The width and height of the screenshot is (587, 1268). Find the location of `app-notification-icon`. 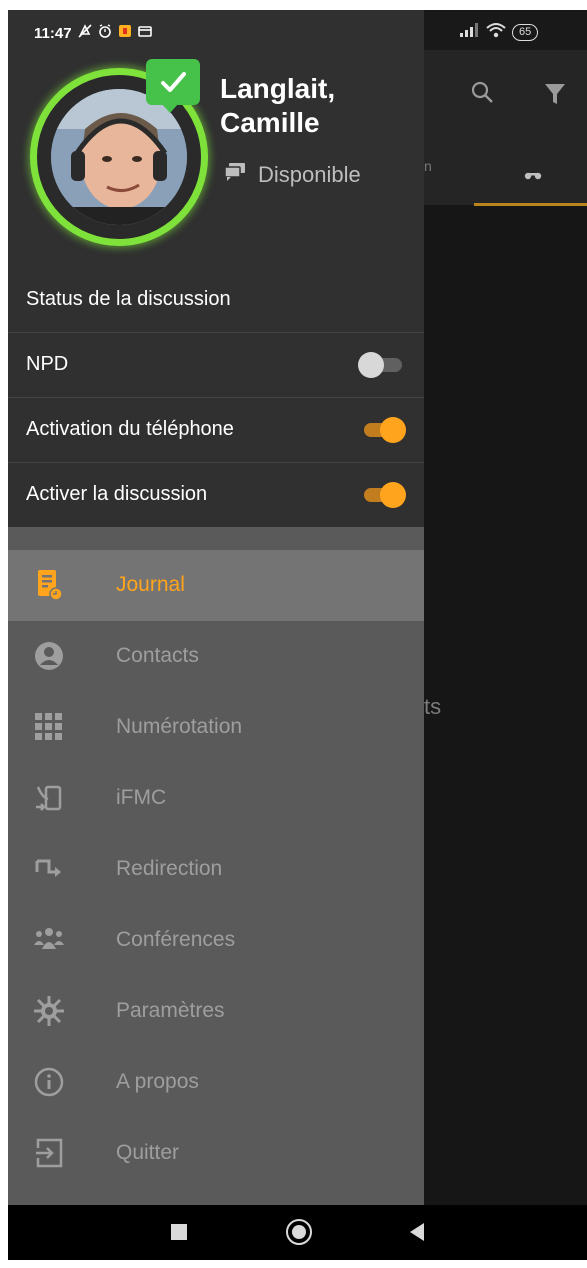

app-notification-icon is located at coordinates (125, 33).